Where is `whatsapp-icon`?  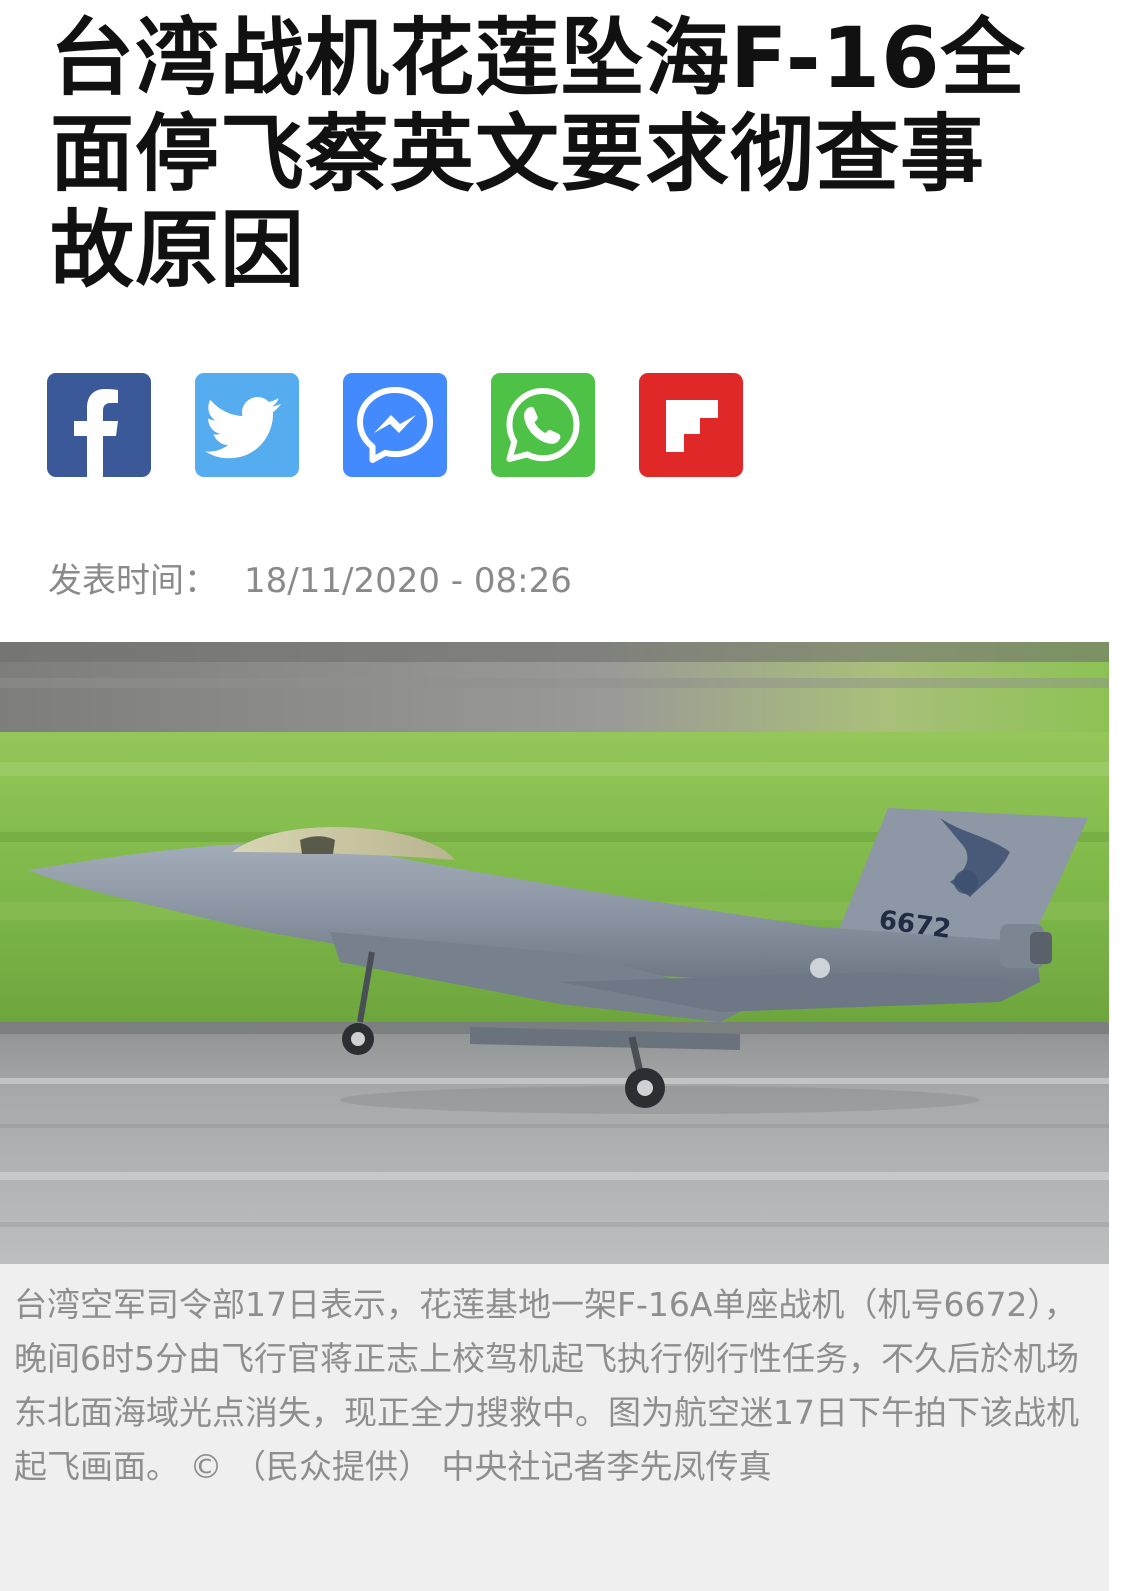 whatsapp-icon is located at coordinates (543, 425).